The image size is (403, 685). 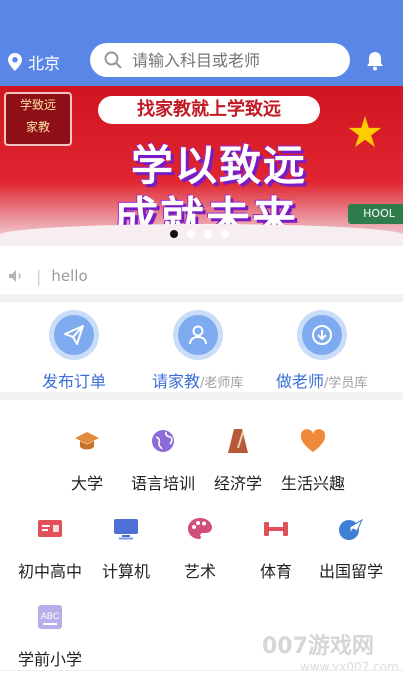 What do you see at coordinates (162, 483) in the screenshot?
I see `category-label: 语言培训` at bounding box center [162, 483].